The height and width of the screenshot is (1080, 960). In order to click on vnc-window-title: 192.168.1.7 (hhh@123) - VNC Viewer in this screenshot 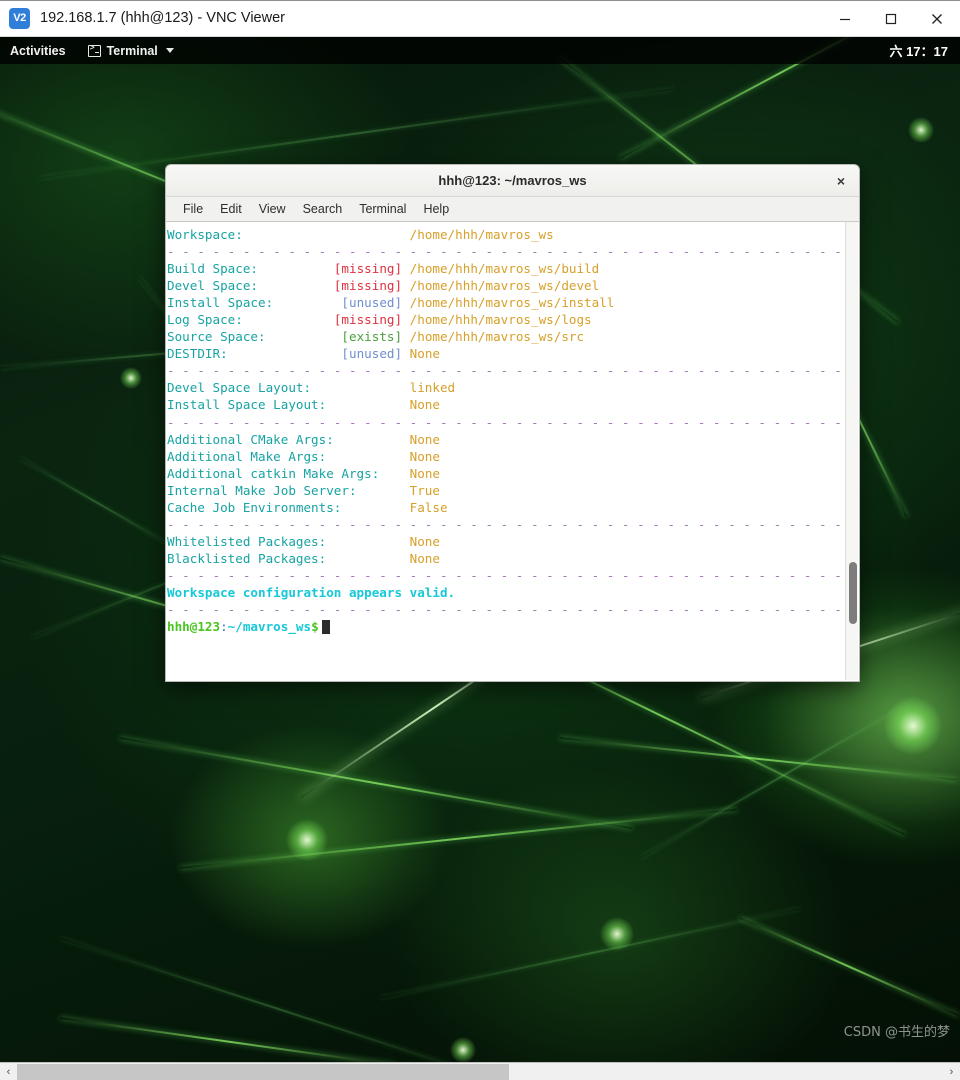, I will do `click(162, 18)`.